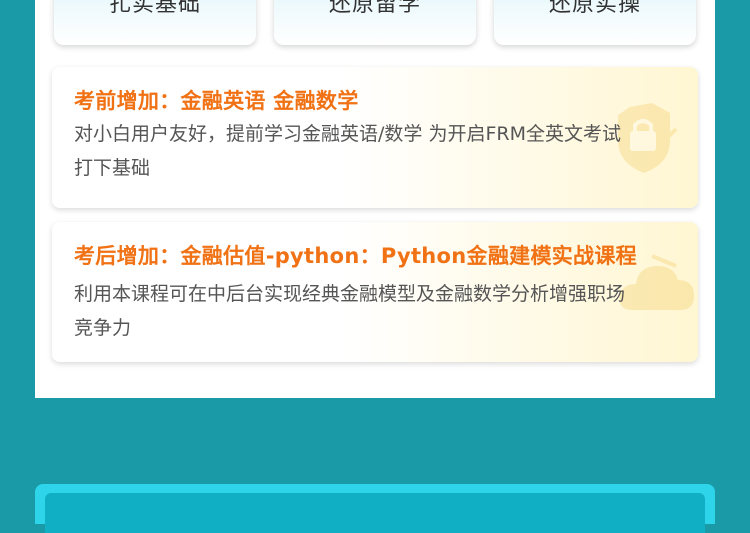 The width and height of the screenshot is (750, 533). I want to click on top-card-study-abroad: 还原留学, so click(375, 22).